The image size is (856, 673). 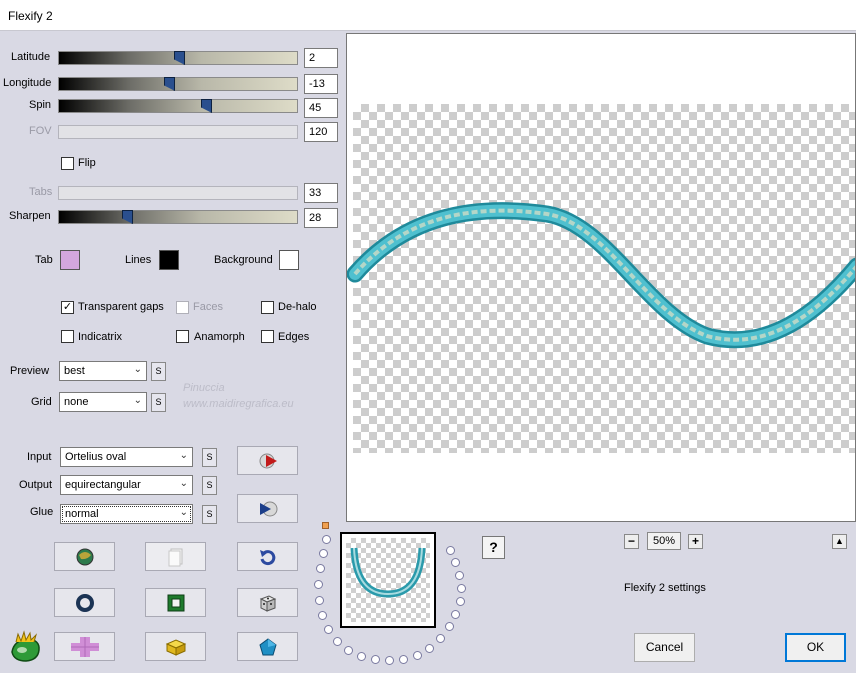 I want to click on pentagon-button, so click(x=267, y=646).